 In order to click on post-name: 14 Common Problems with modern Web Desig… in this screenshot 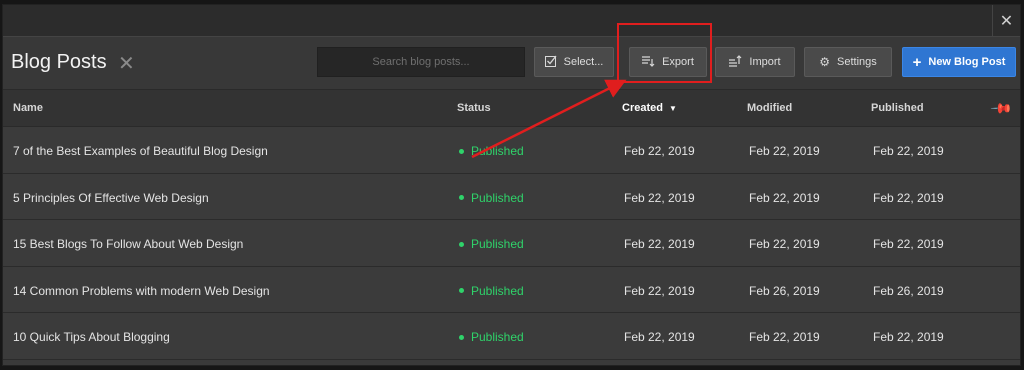, I will do `click(141, 290)`.